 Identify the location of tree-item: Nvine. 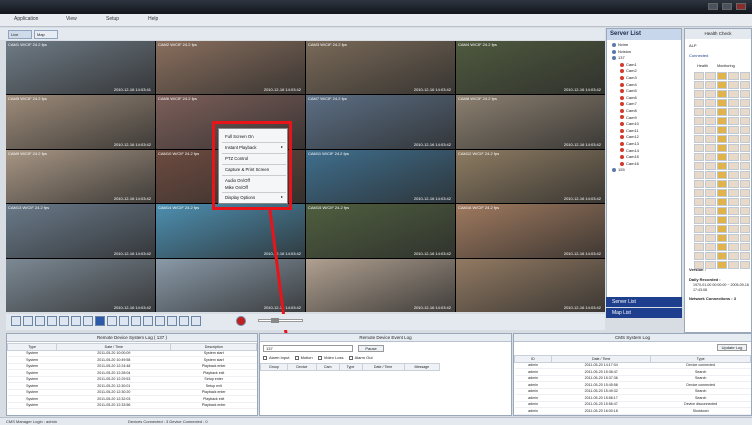
(625, 45).